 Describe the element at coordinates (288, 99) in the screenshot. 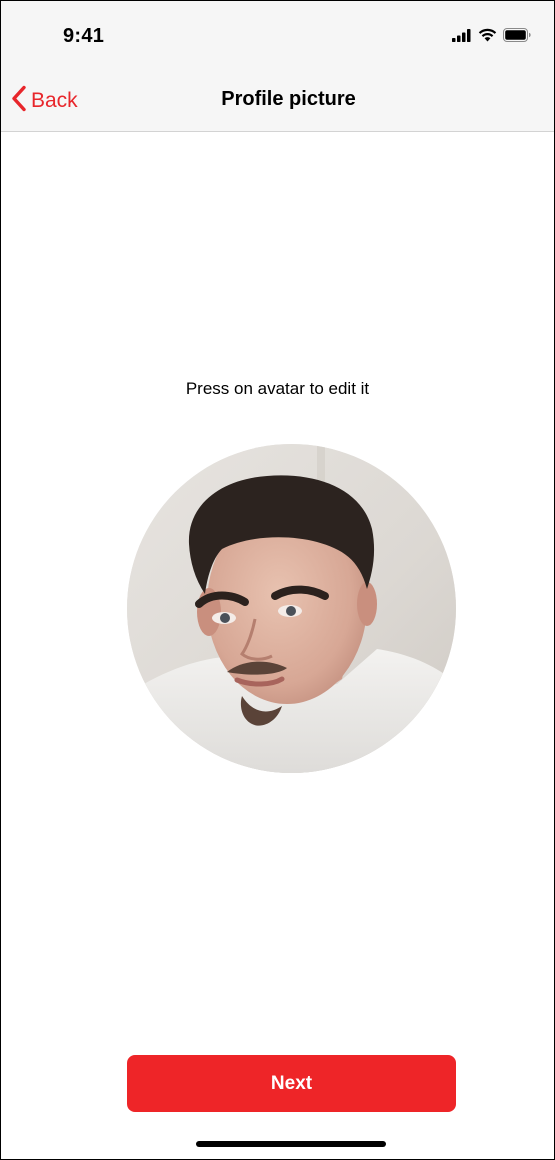

I see `page-title: Profile picture` at that location.